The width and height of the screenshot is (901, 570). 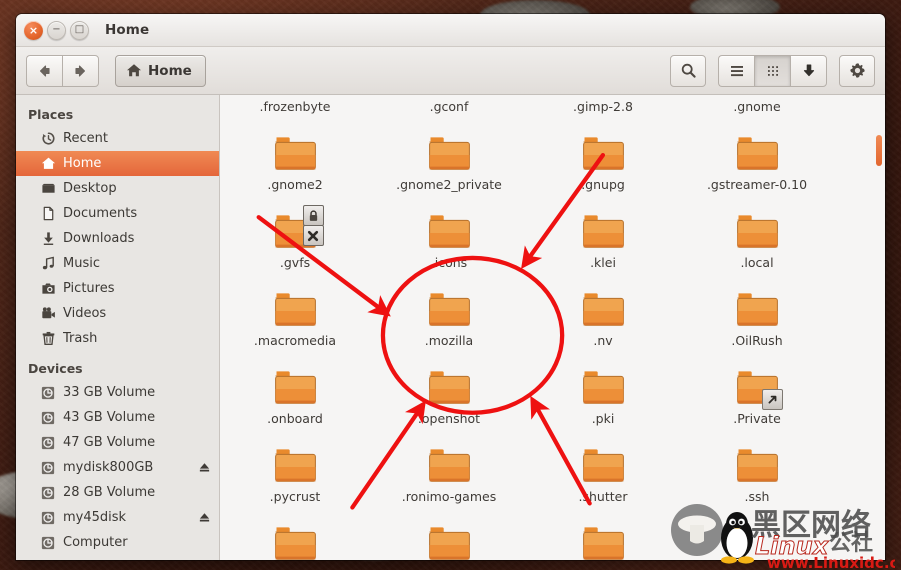 I want to click on sidebar-item-volume-47gb: 47 GB Volume, so click(x=117, y=442).